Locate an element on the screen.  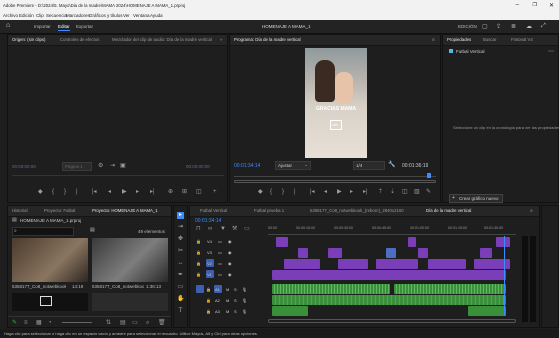
panel-menu-icon: » is located at coordinates (221, 39).